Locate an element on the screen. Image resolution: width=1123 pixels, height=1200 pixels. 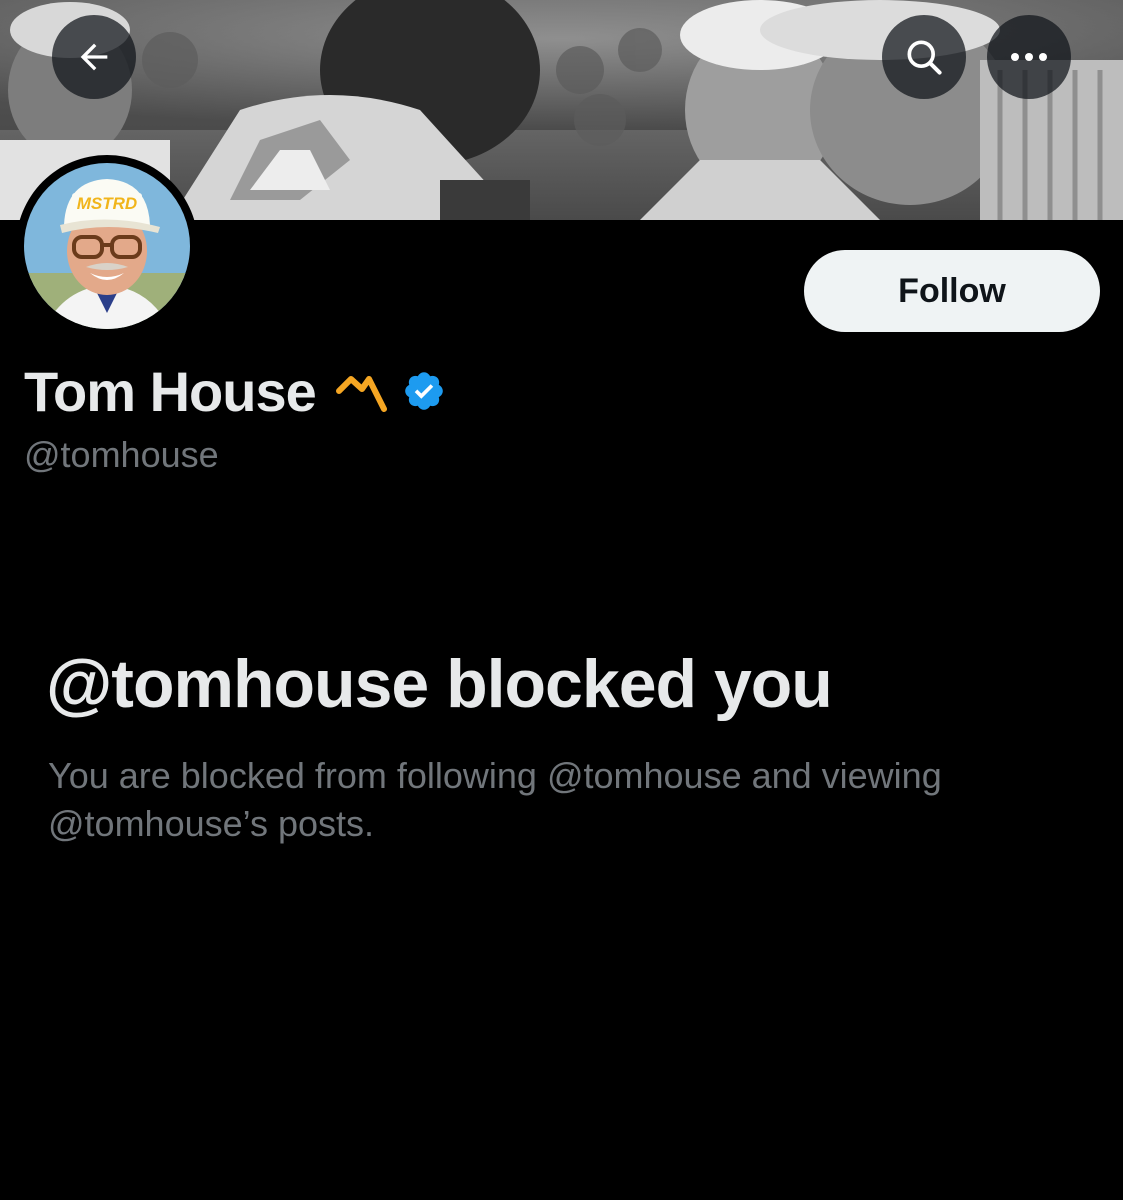
verified-badge-icon is located at coordinates (424, 391).